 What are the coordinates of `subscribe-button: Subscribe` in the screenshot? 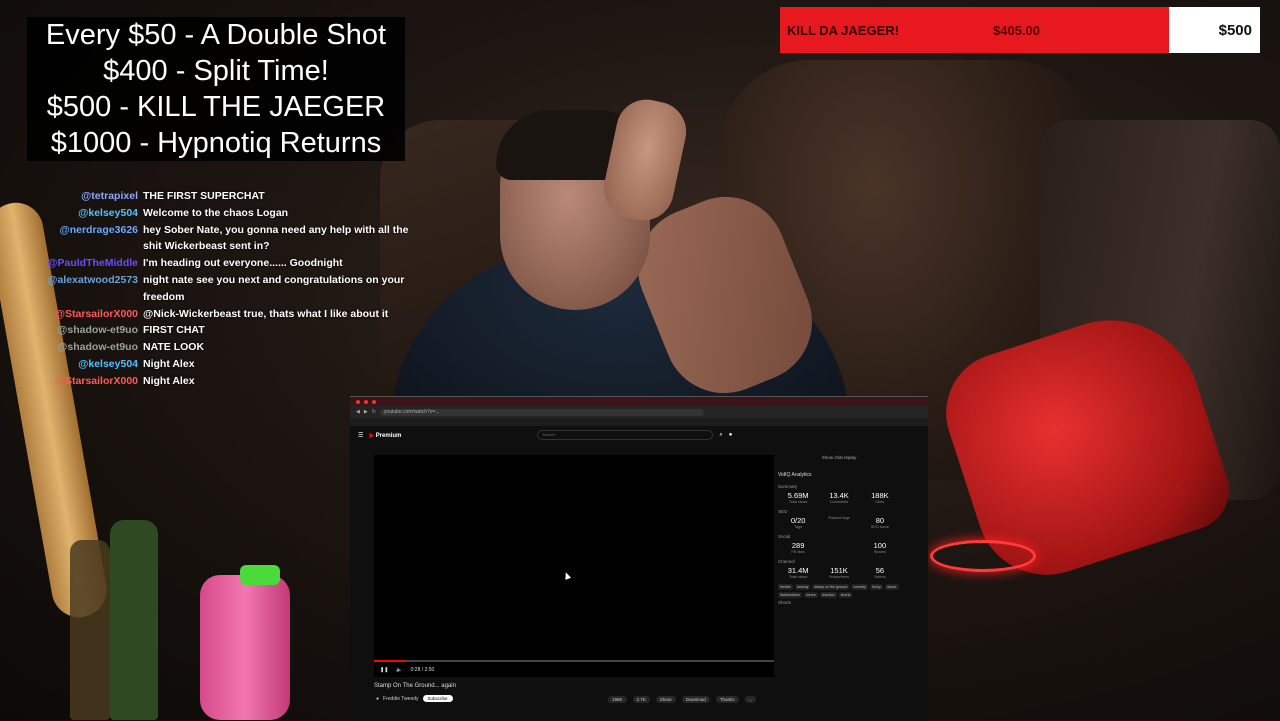 It's located at (437, 698).